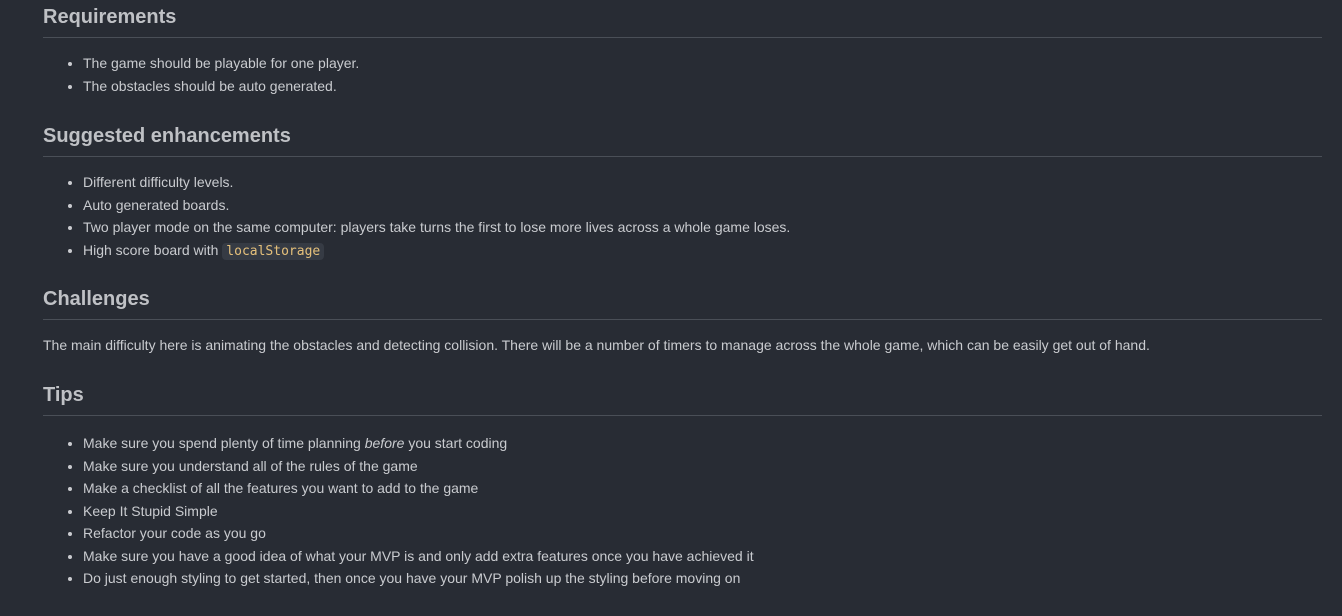 The width and height of the screenshot is (1342, 616). I want to click on list-item: The obstacles should be auto generated., so click(702, 86).